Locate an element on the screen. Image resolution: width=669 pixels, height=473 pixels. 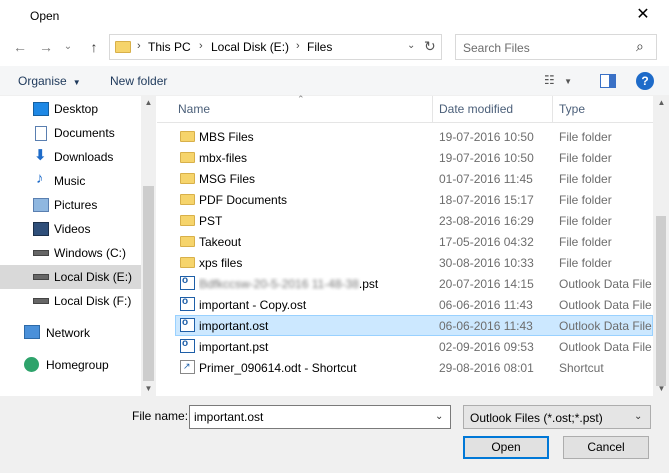
column-header-row: ⌃ Name Date modified Type is located at coordinates (405, 108).